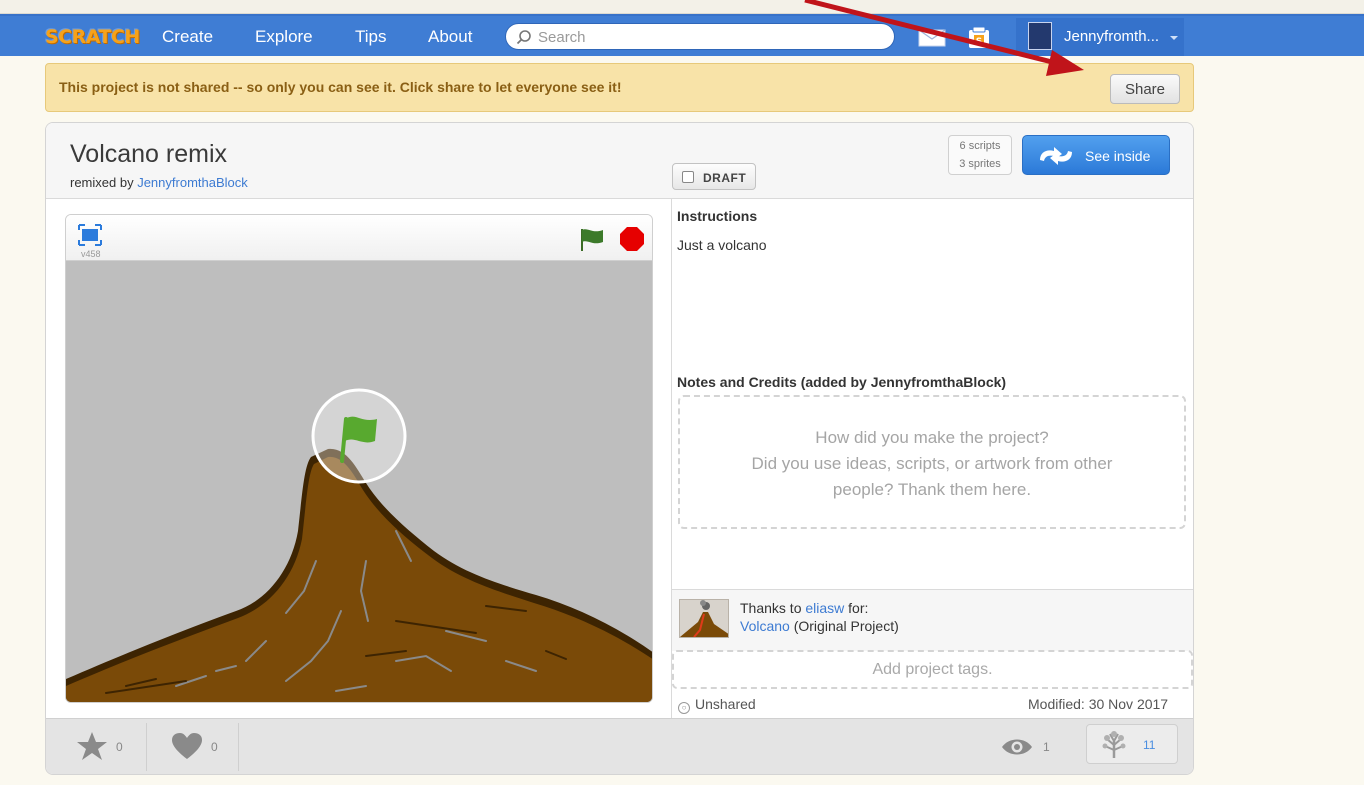 Image resolution: width=1364 pixels, height=785 pixels. What do you see at coordinates (111, 746) in the screenshot?
I see `favorite-stat: 0` at bounding box center [111, 746].